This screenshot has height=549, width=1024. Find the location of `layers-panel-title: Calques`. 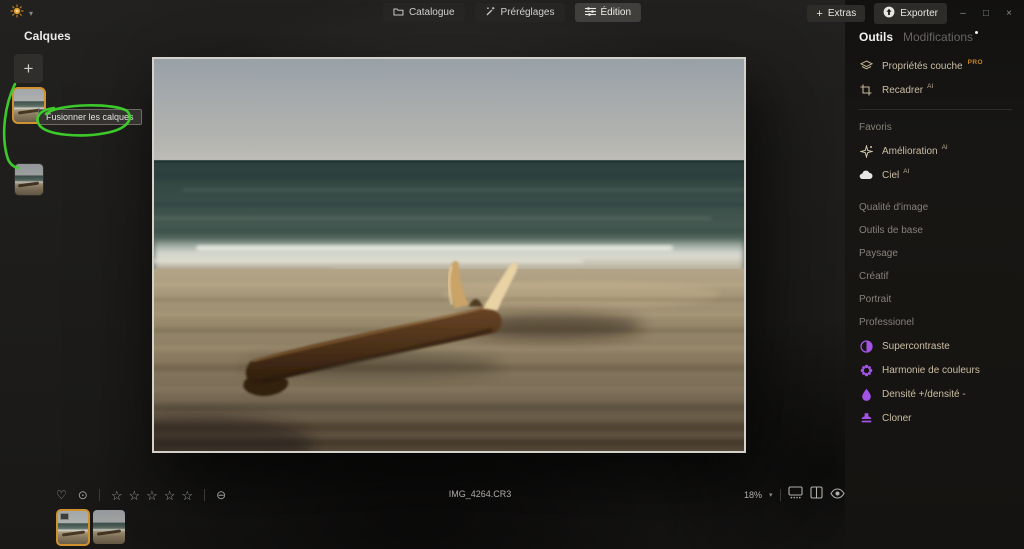

layers-panel-title: Calques is located at coordinates (47, 36).